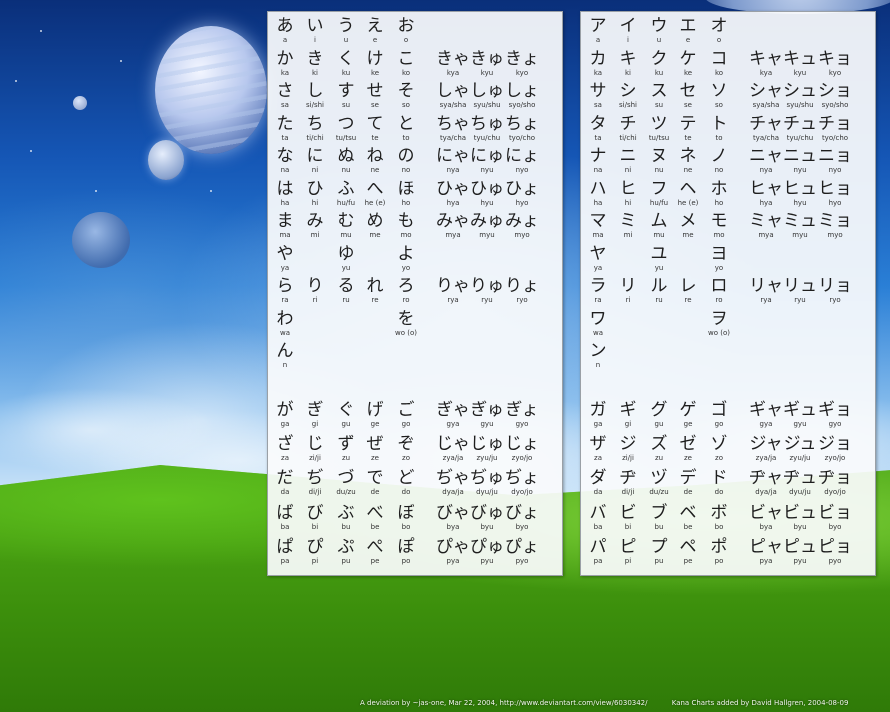  What do you see at coordinates (522, 450) in the screenshot?
I see `hiragana-cell: じょ zyo/jo` at bounding box center [522, 450].